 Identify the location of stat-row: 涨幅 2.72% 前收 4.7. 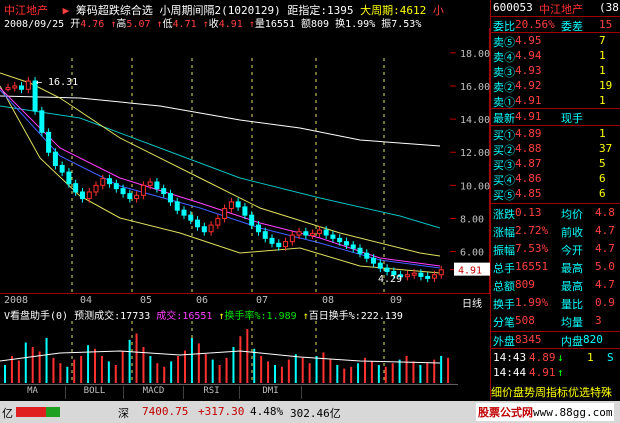
(555, 231).